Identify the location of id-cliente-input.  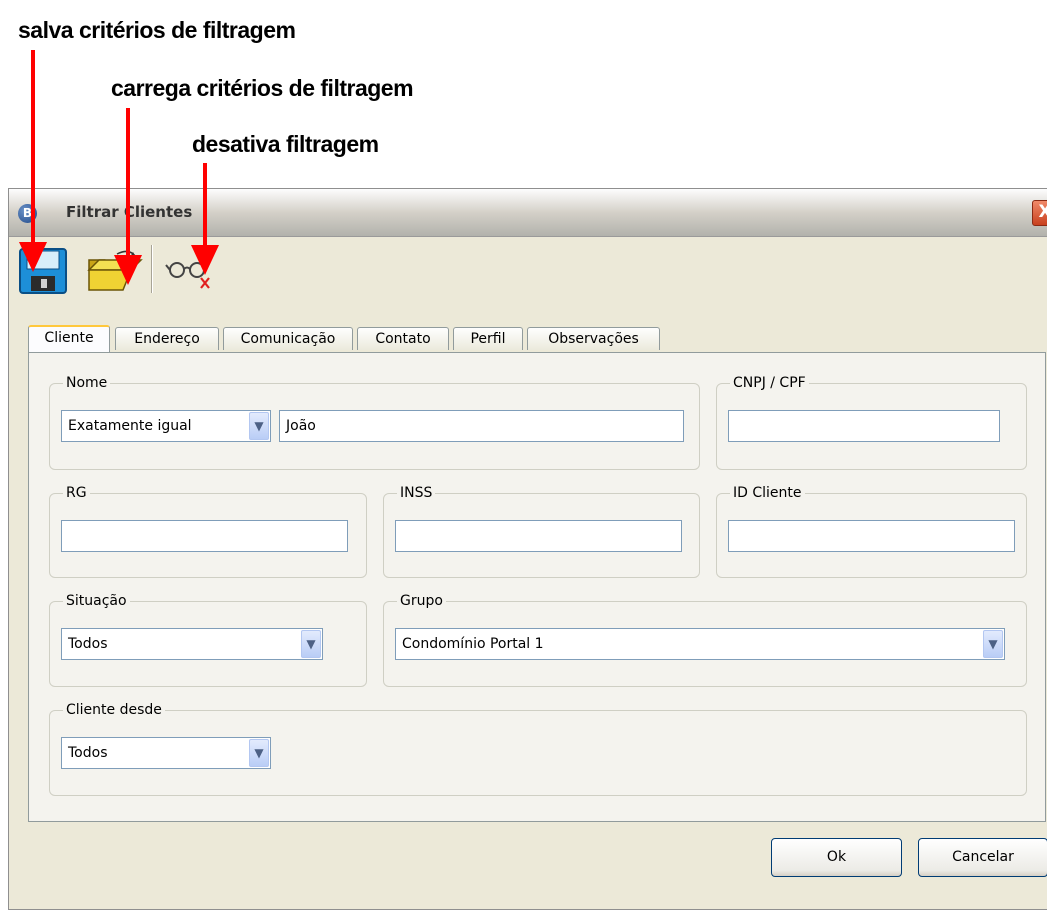
(871, 536).